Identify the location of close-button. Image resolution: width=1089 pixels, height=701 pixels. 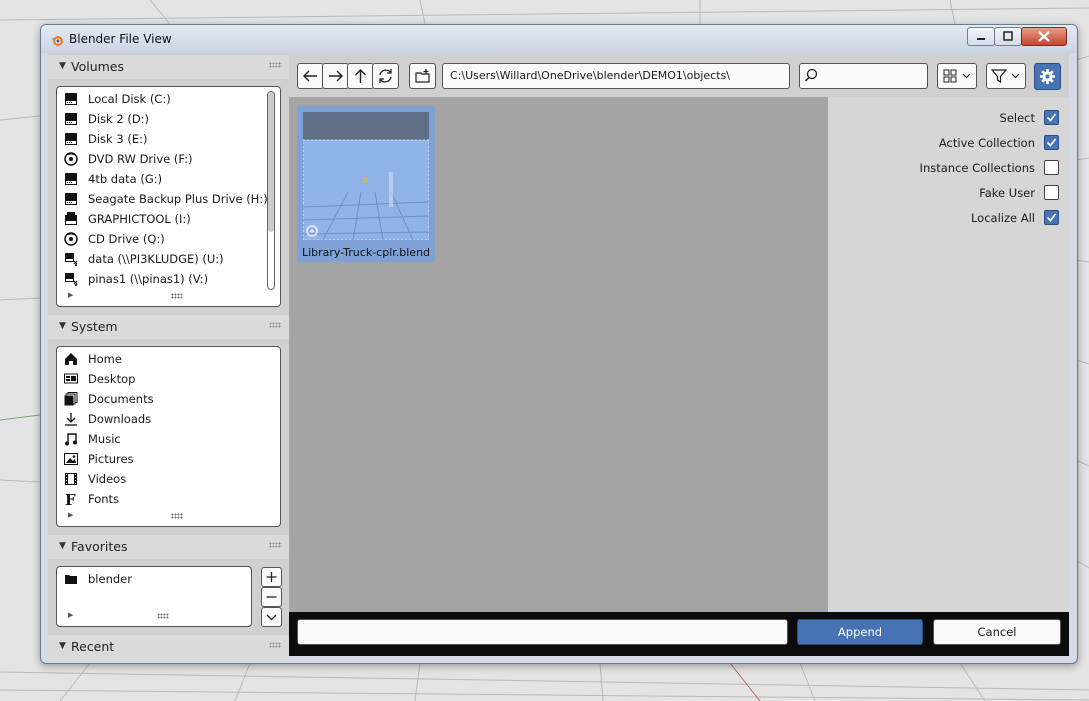
(1044, 36).